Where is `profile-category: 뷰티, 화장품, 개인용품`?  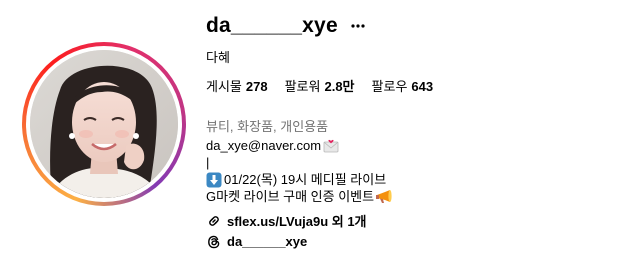 profile-category: 뷰티, 화장품, 개인용품 is located at coordinates (267, 126).